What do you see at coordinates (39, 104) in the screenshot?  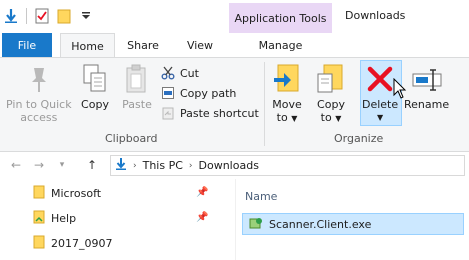 I see `pin-label-line1: Pin to Quick` at bounding box center [39, 104].